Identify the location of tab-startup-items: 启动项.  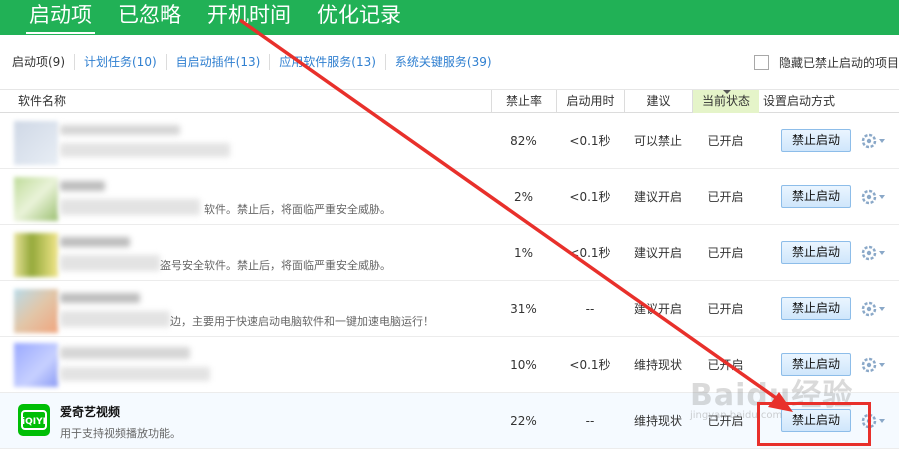
(60, 17).